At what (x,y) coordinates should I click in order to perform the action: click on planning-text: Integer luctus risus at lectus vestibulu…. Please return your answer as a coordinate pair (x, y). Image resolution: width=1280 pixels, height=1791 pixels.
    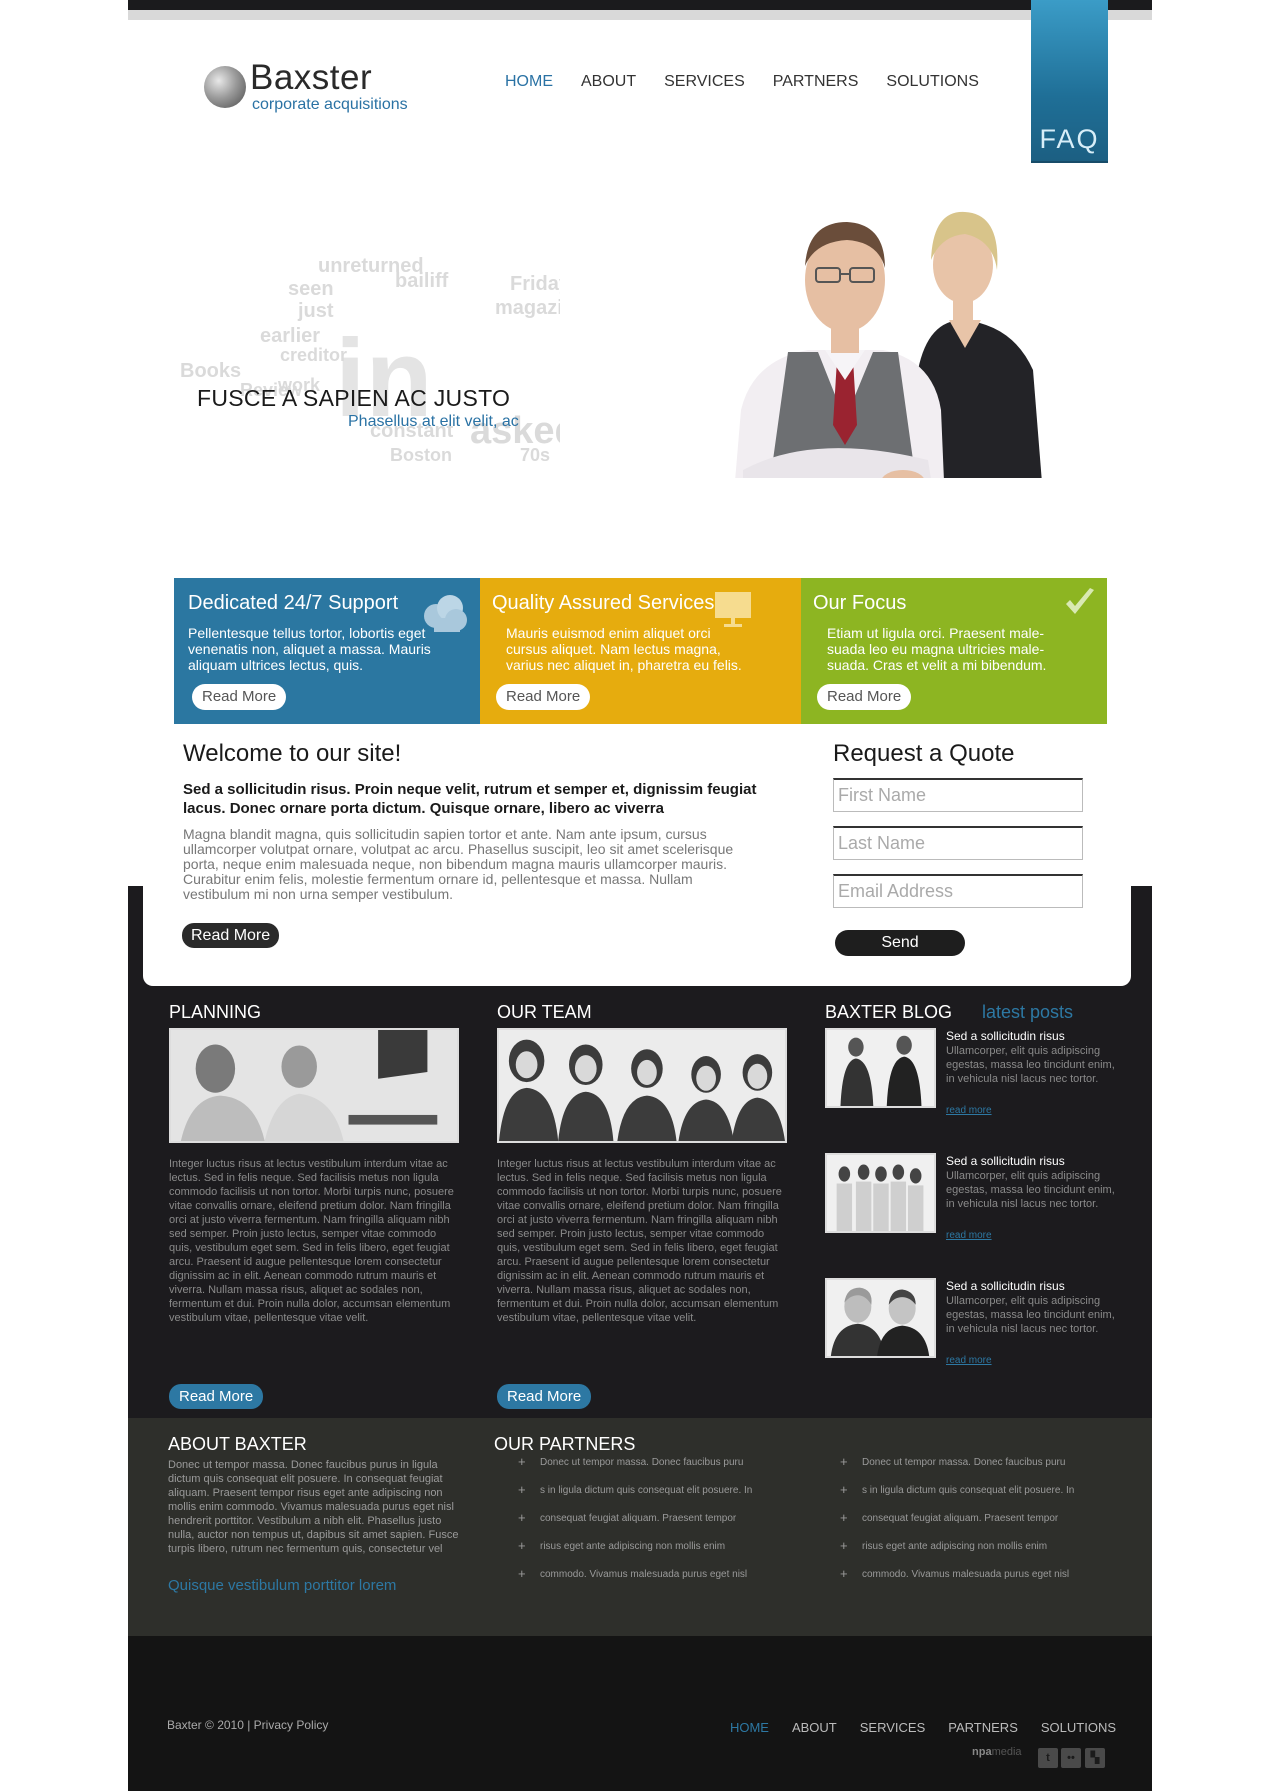
    Looking at the image, I should click on (311, 1241).